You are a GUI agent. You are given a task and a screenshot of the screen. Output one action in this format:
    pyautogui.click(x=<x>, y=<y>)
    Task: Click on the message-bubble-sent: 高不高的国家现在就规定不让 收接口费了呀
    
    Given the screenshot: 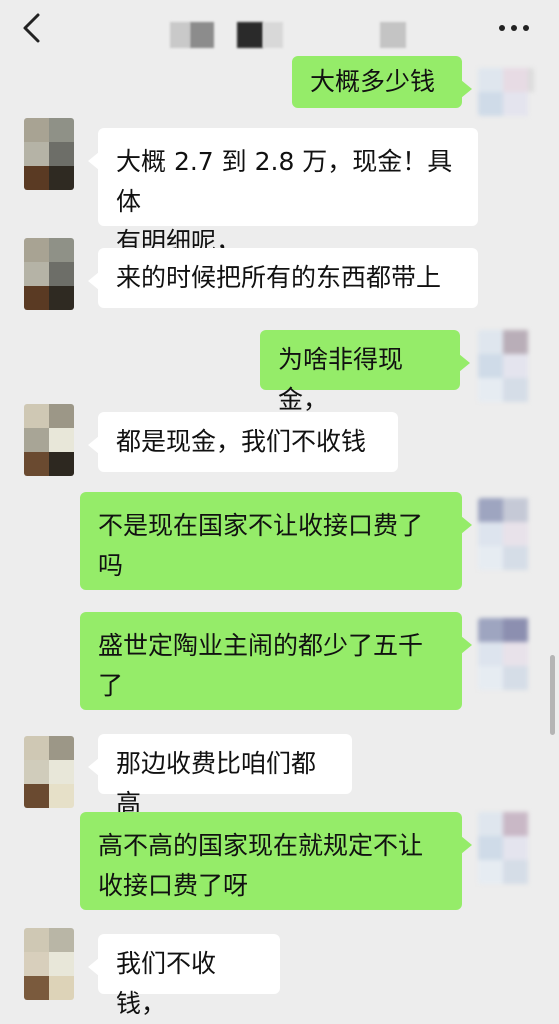 What is the action you would take?
    pyautogui.click(x=276, y=861)
    